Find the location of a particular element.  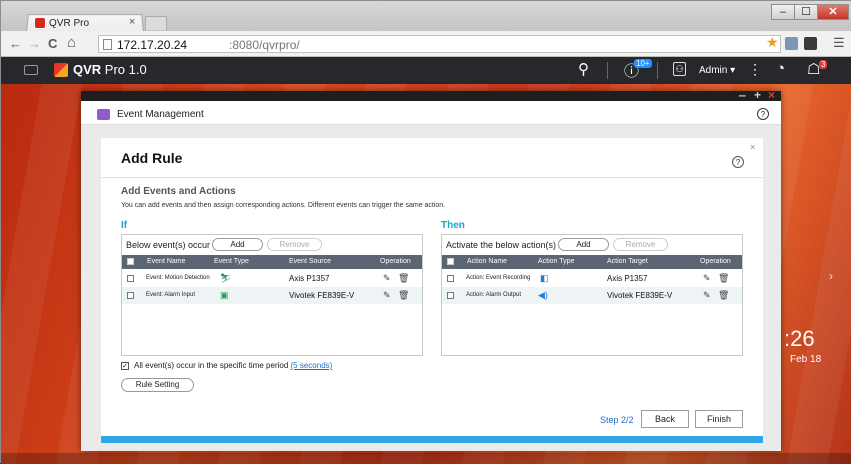

rule-setting-button: Rule Setting is located at coordinates (157, 385).